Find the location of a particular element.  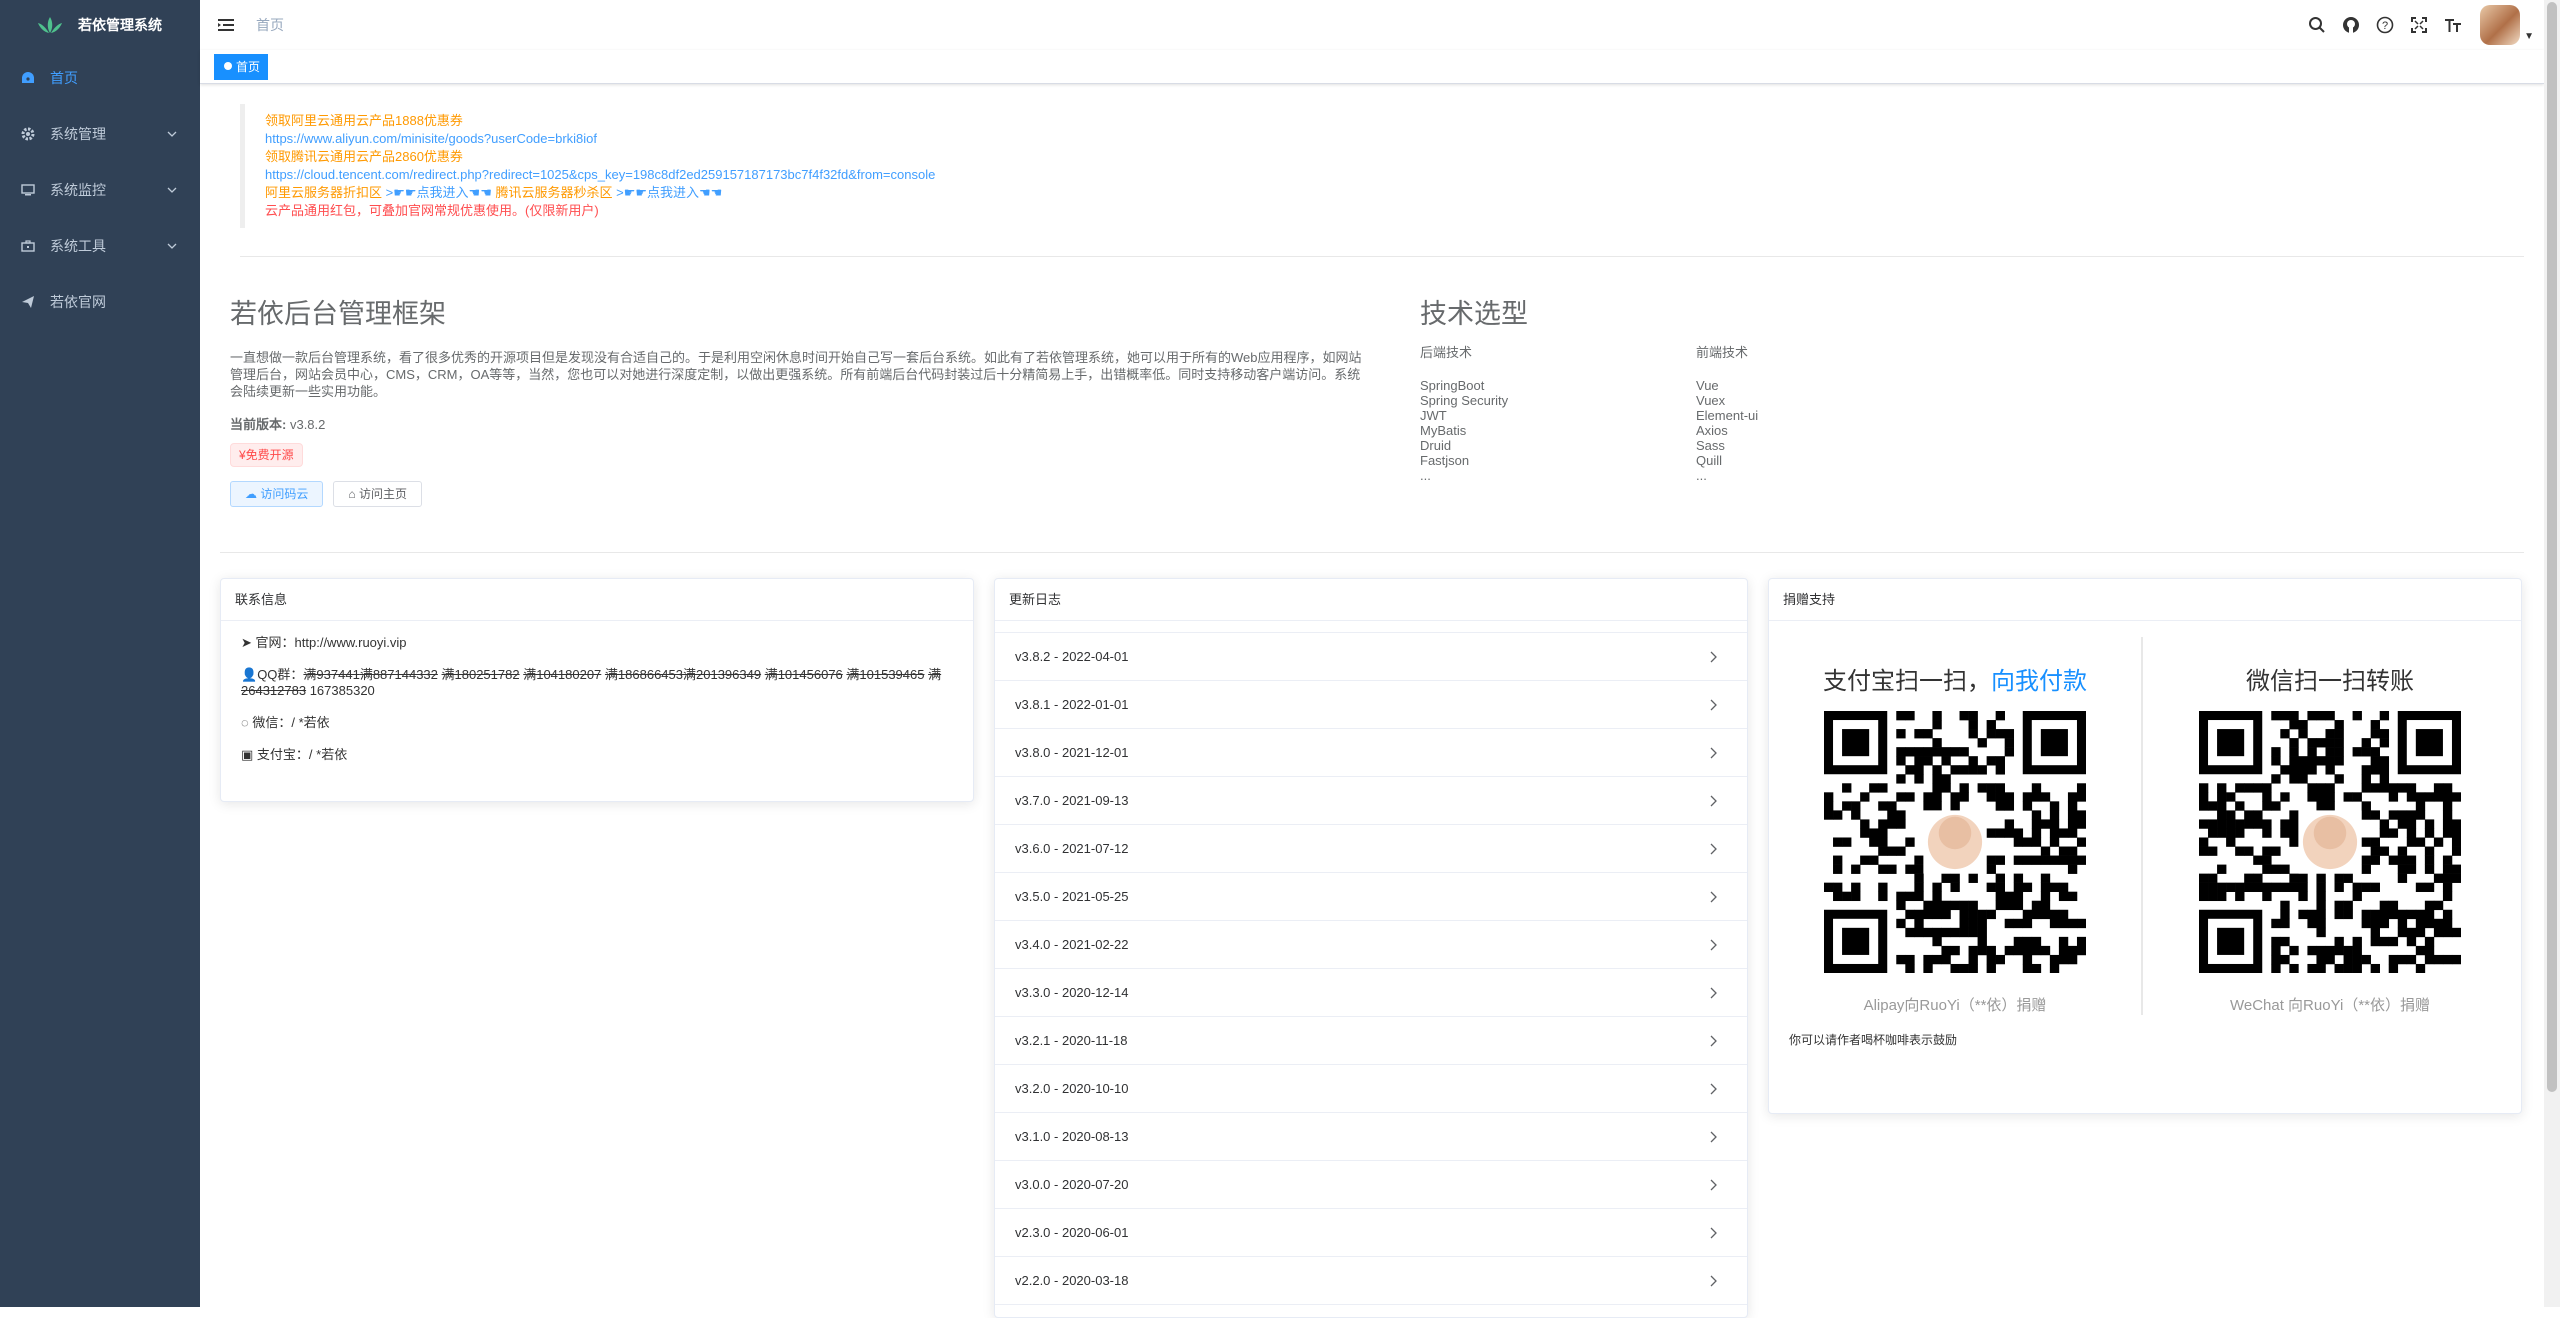

qq-group: 满180251782 is located at coordinates (481, 674).